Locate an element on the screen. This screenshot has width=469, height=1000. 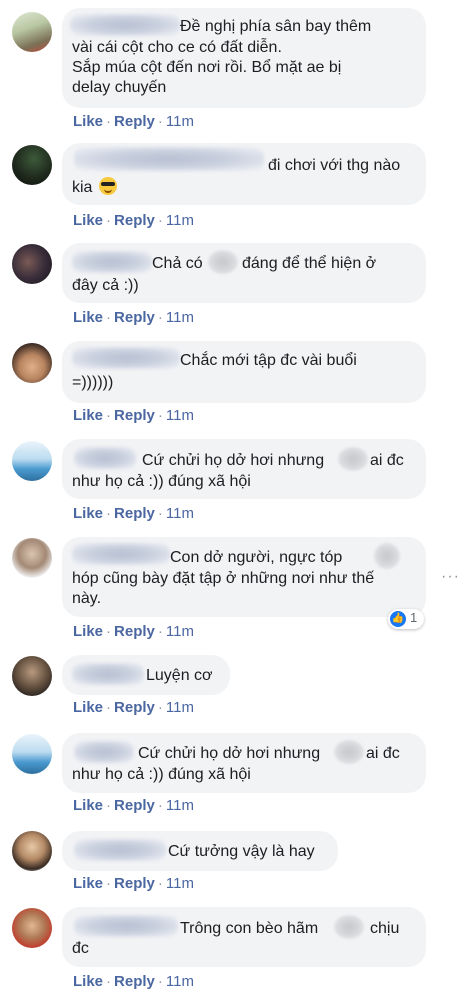
comment-text: vài cái cột cho ce có đất diễn. is located at coordinates (177, 47).